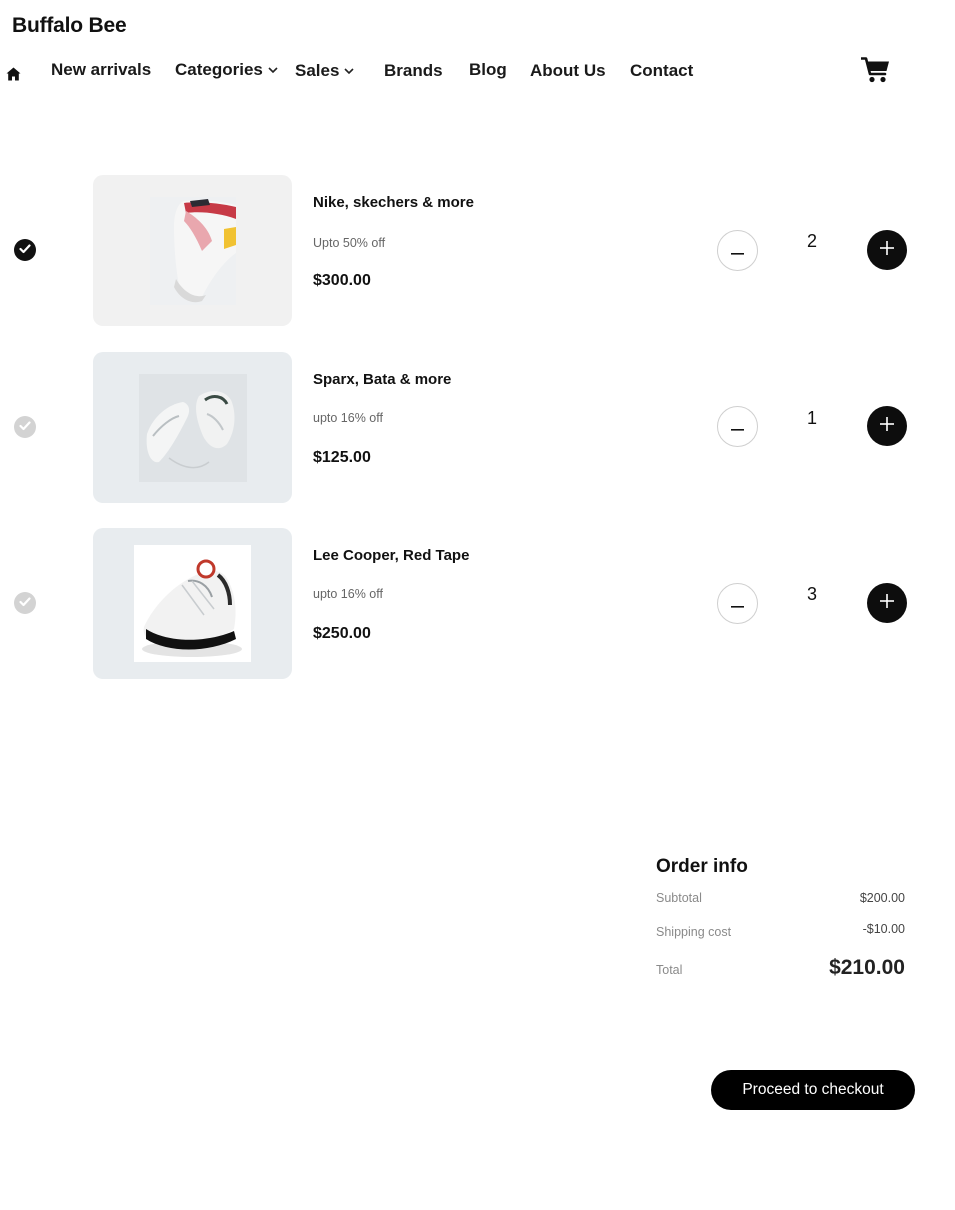  What do you see at coordinates (811, 594) in the screenshot?
I see `quantity-value: 3` at bounding box center [811, 594].